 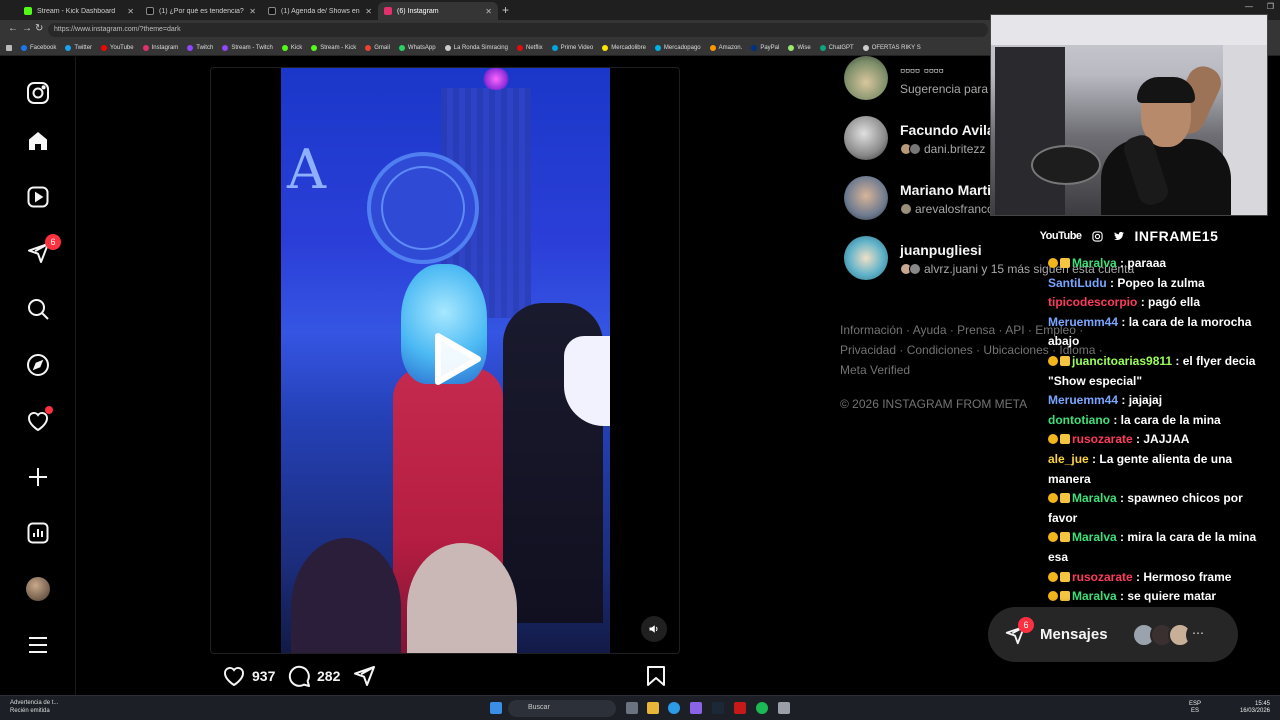 I want to click on suggestion-name: Facundo Avila, so click(x=947, y=130).